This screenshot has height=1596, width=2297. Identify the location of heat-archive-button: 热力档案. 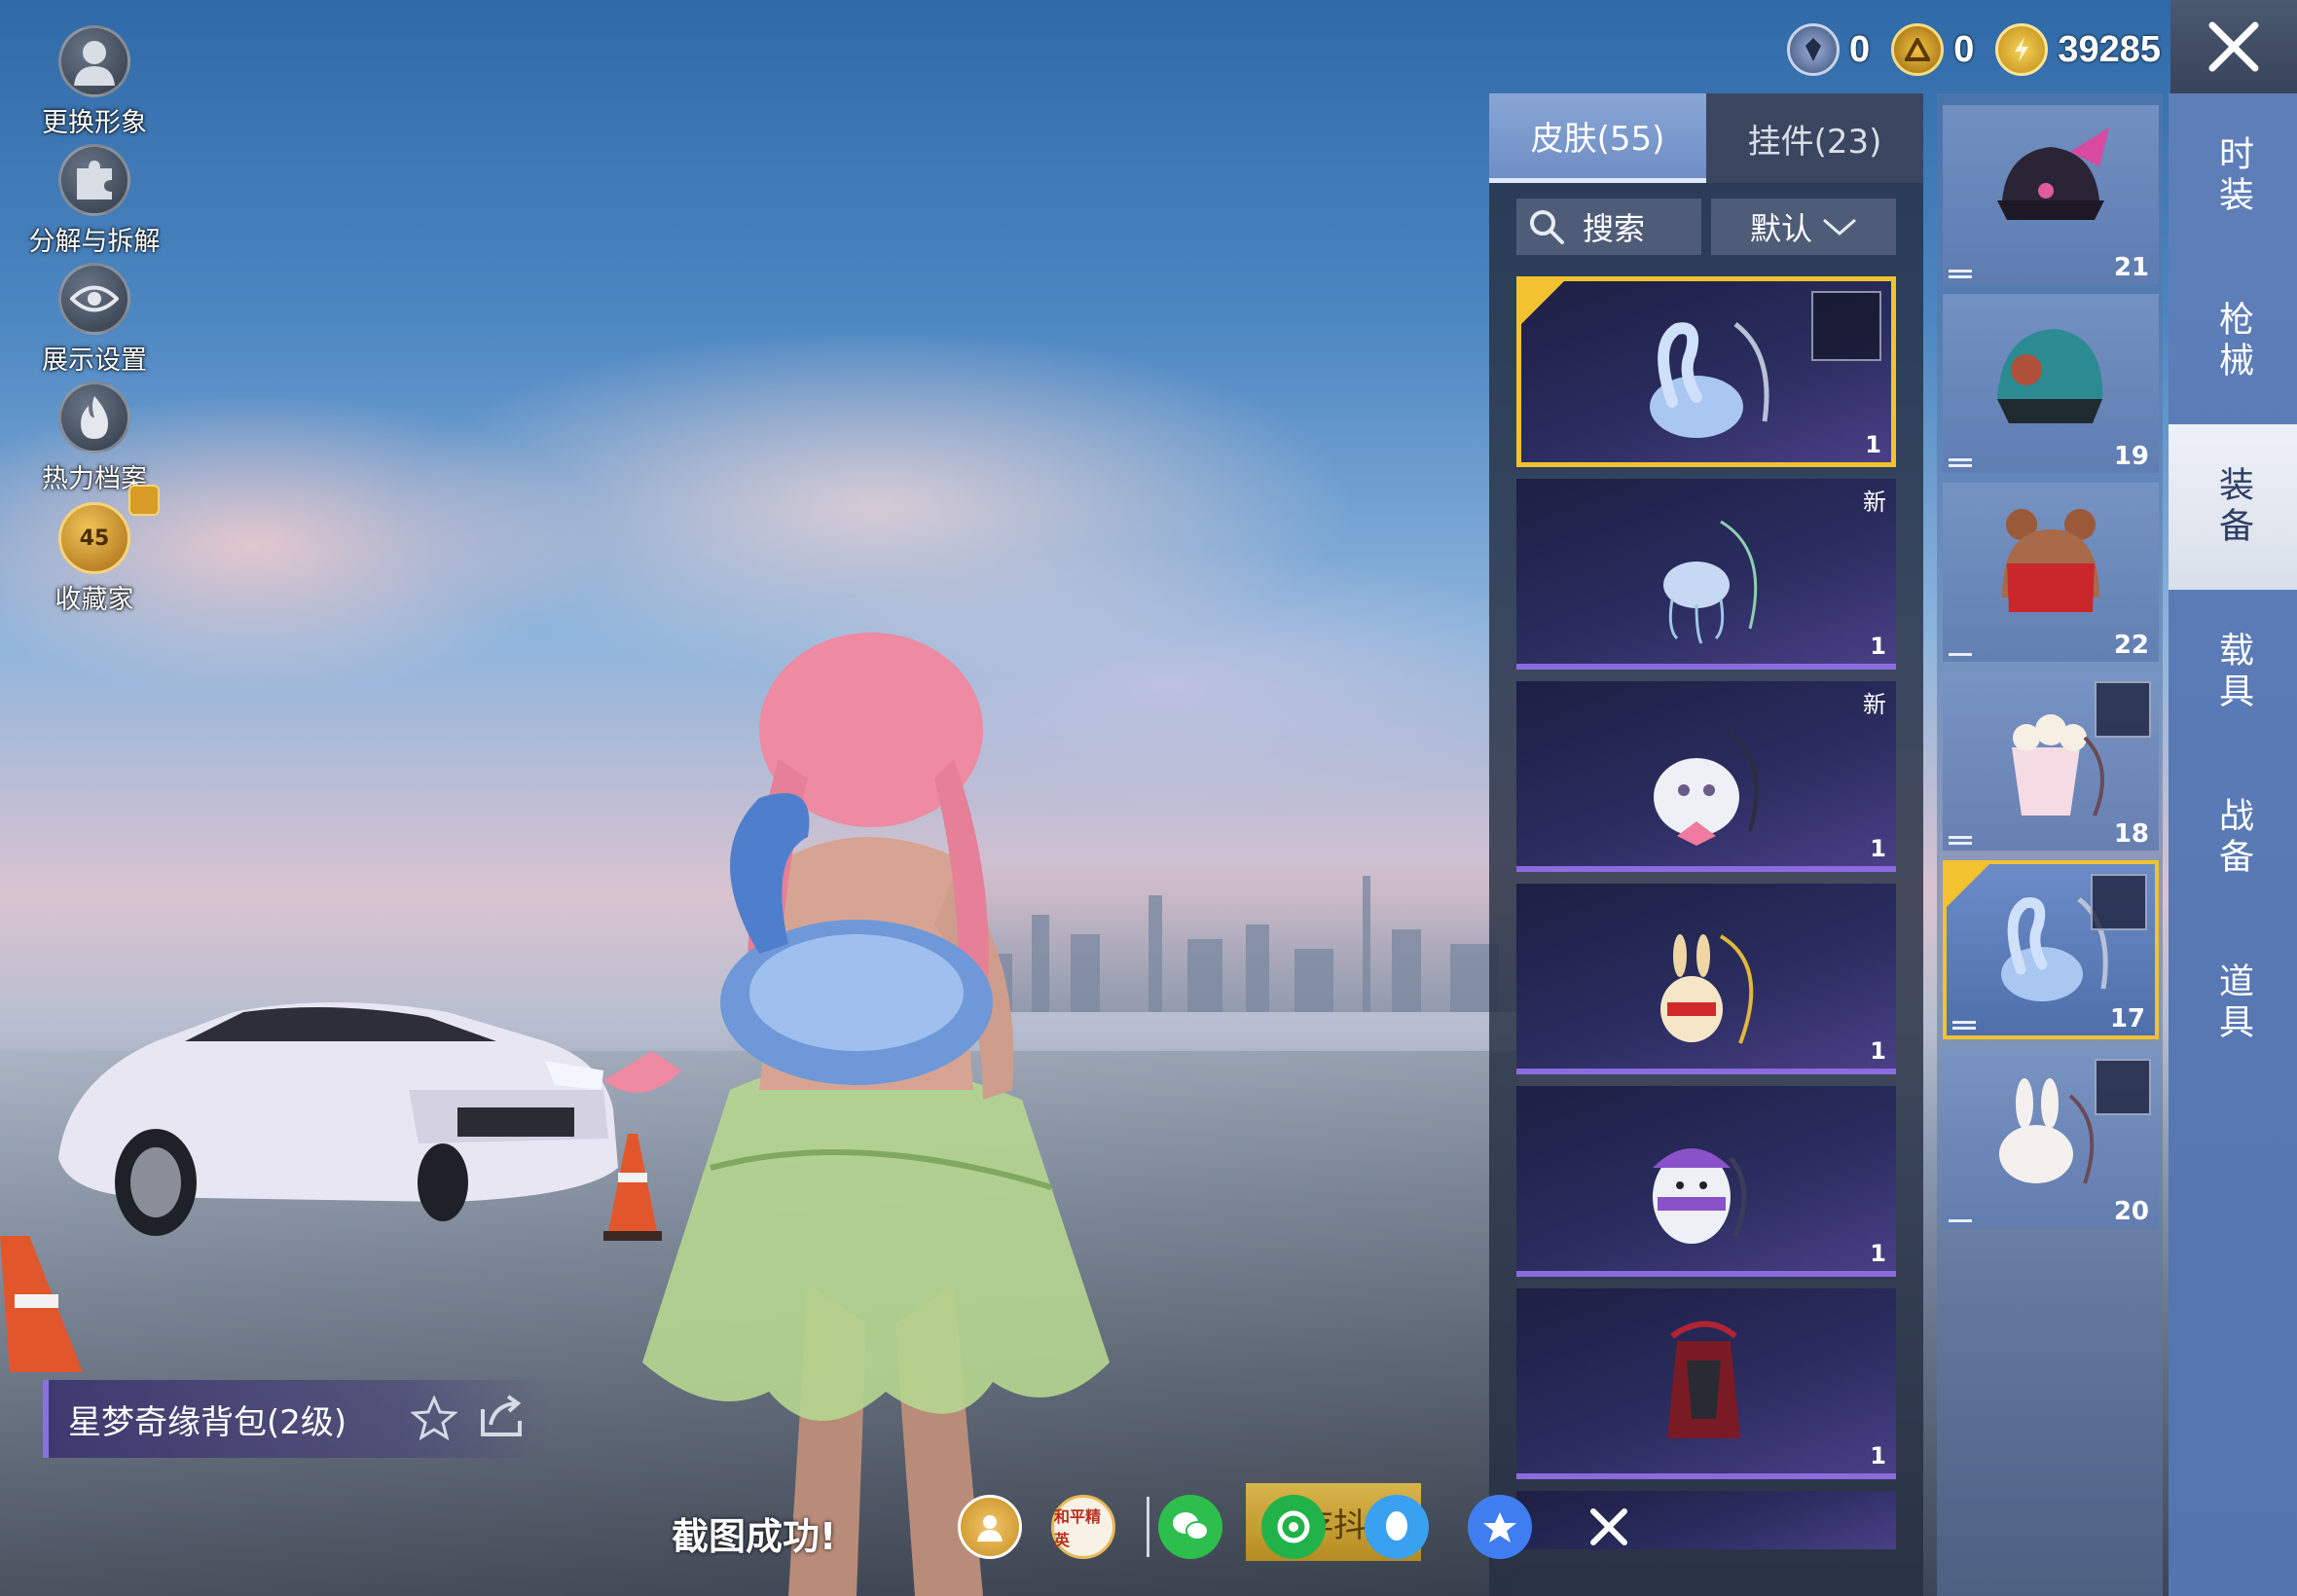
(94, 438).